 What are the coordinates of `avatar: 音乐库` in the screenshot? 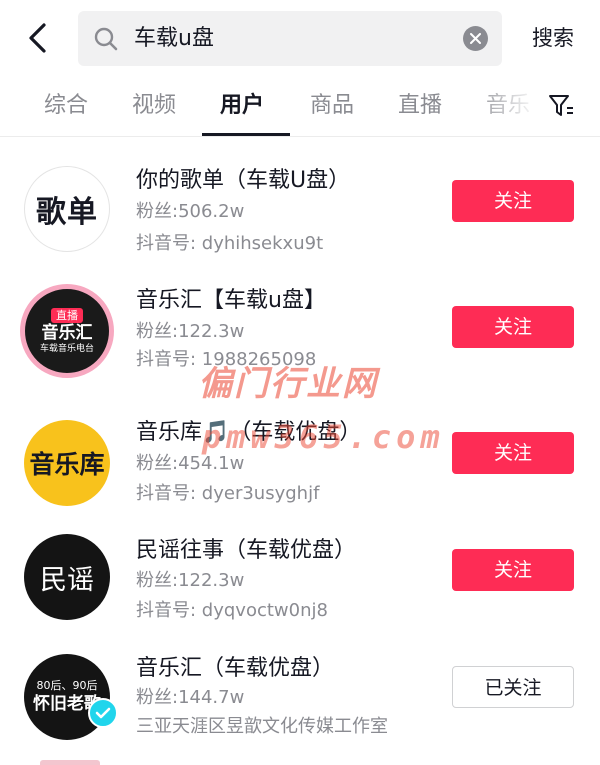 It's located at (67, 463).